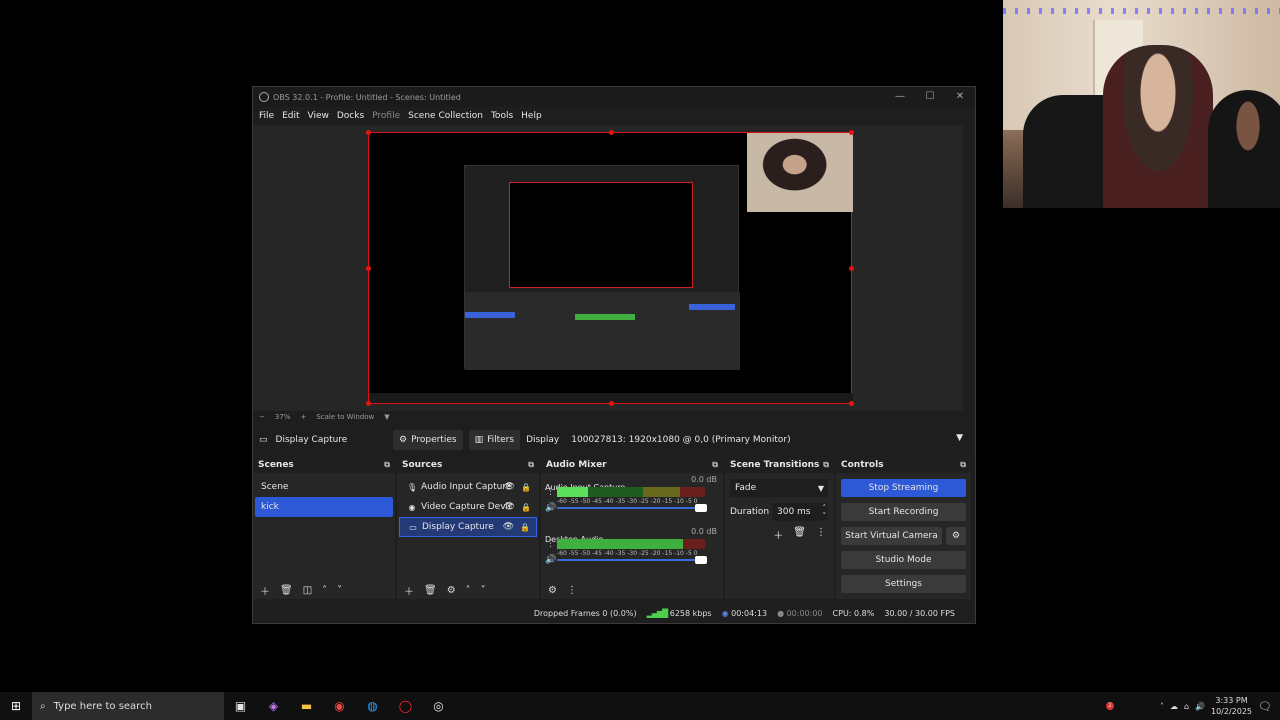  Describe the element at coordinates (903, 560) in the screenshot. I see `studio-mode-button: Studio Mode` at that location.